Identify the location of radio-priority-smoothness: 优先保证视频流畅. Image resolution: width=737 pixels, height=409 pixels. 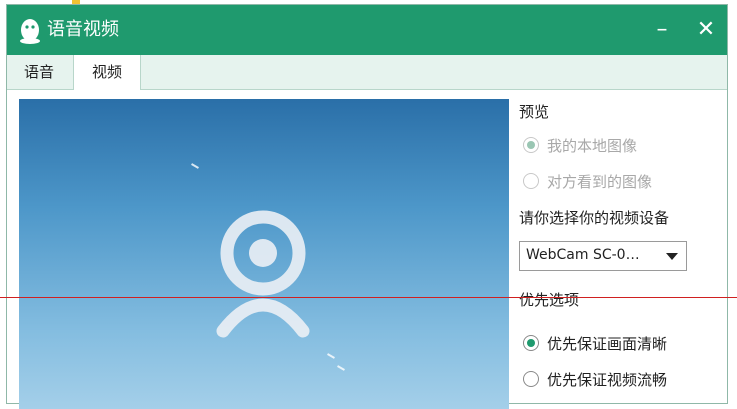
(595, 379).